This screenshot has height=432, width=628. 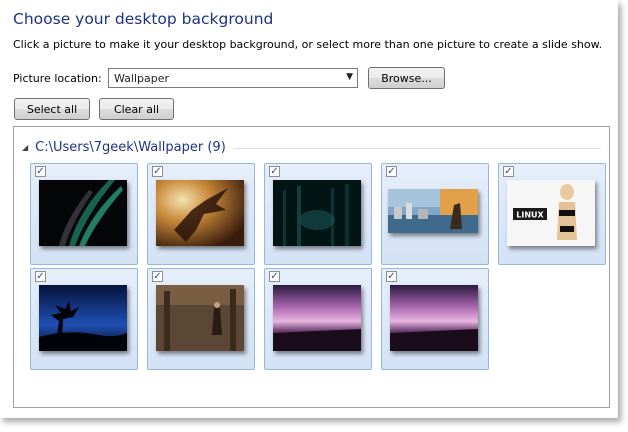 I want to click on svg-text: LINUX, so click(x=530, y=215).